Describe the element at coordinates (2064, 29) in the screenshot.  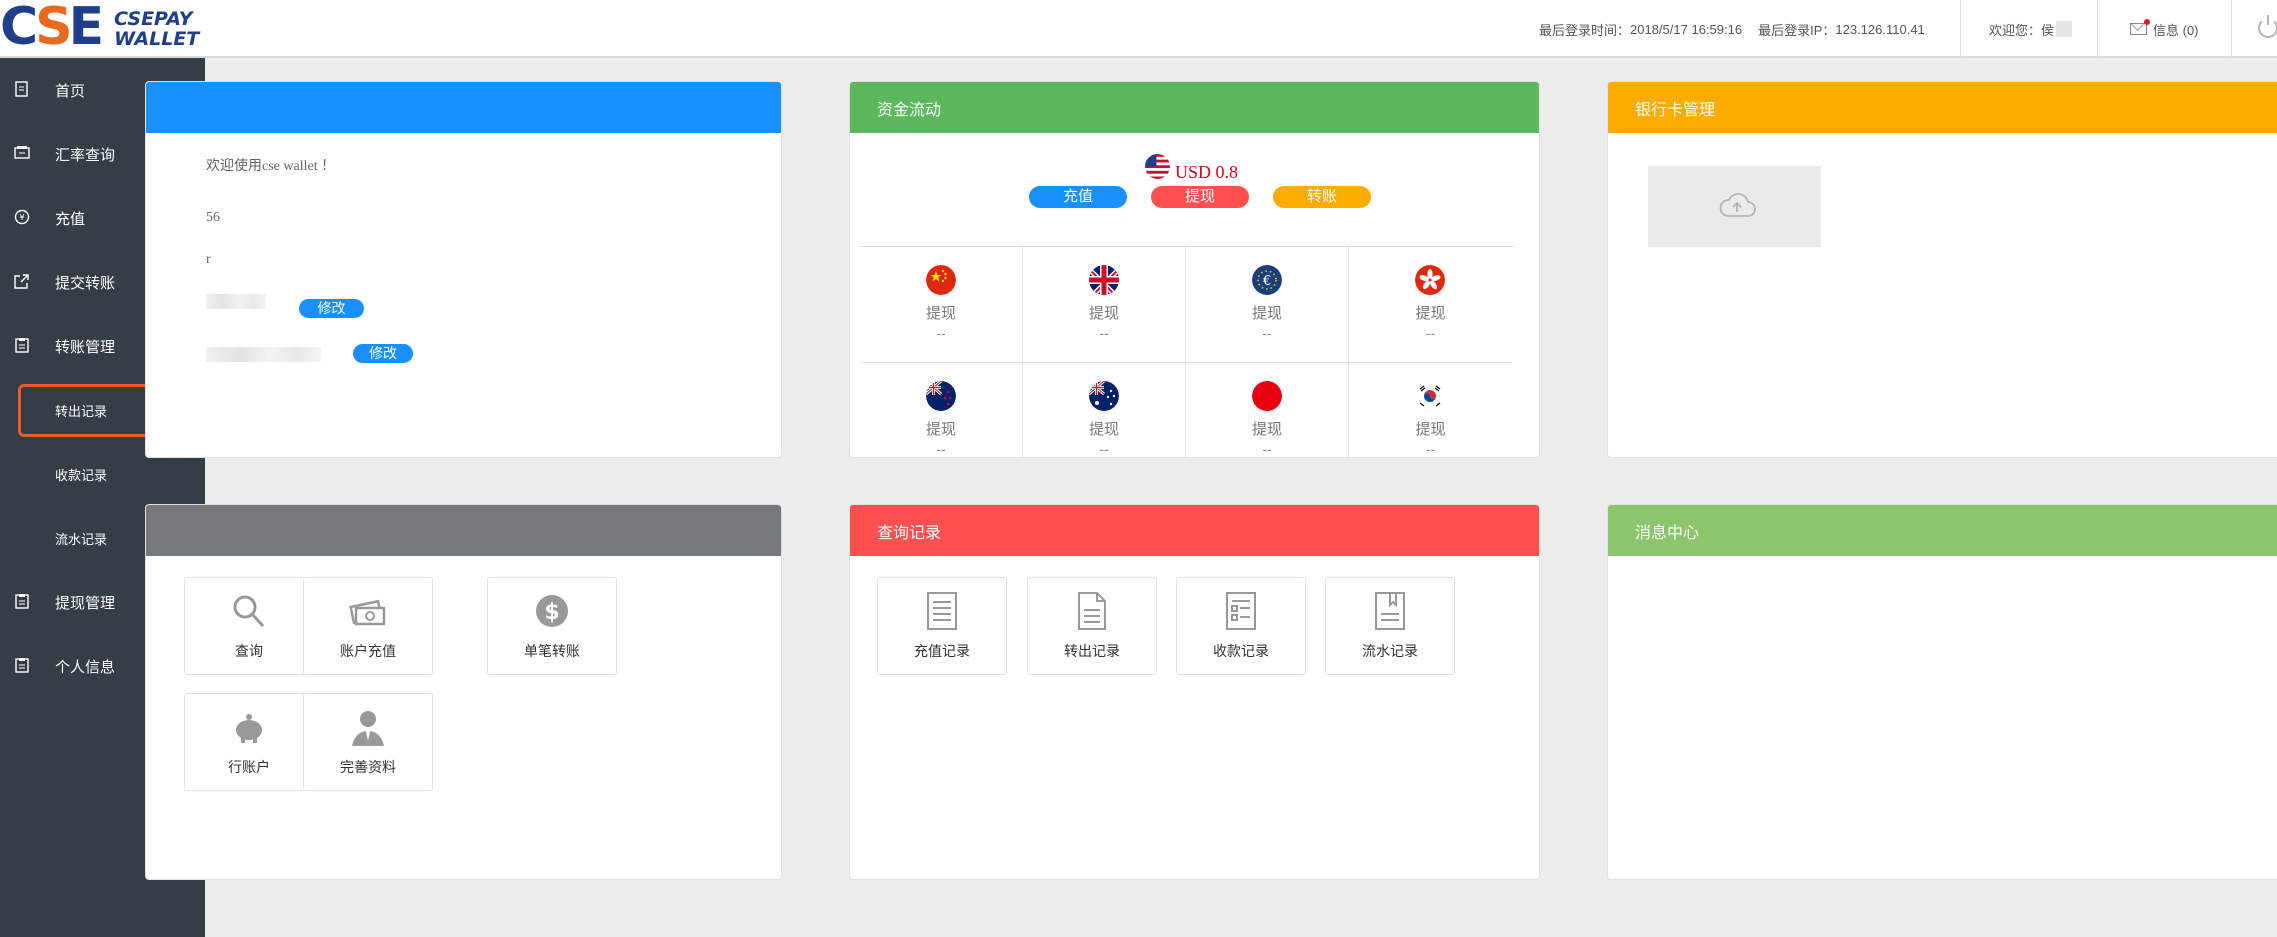
I see `username-blur` at that location.